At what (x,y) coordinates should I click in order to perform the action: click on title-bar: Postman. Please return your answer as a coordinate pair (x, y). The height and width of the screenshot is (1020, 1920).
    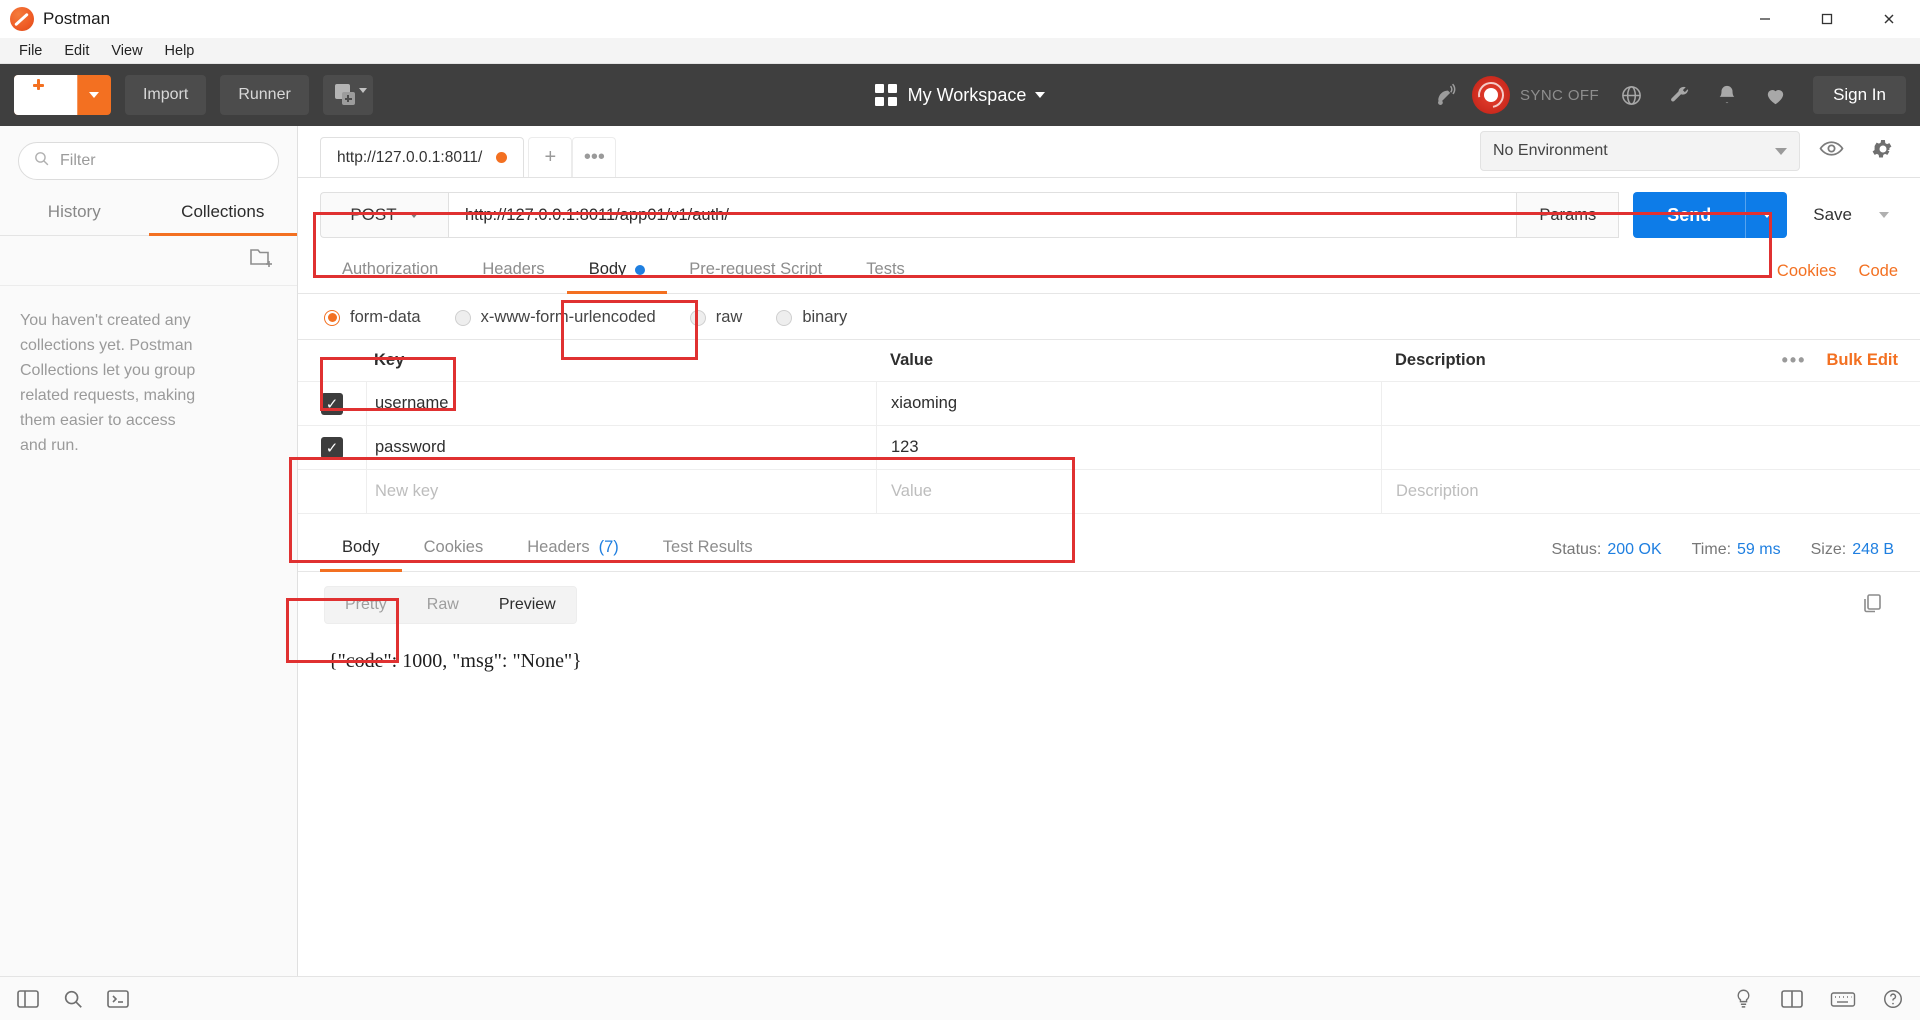
    Looking at the image, I should click on (960, 19).